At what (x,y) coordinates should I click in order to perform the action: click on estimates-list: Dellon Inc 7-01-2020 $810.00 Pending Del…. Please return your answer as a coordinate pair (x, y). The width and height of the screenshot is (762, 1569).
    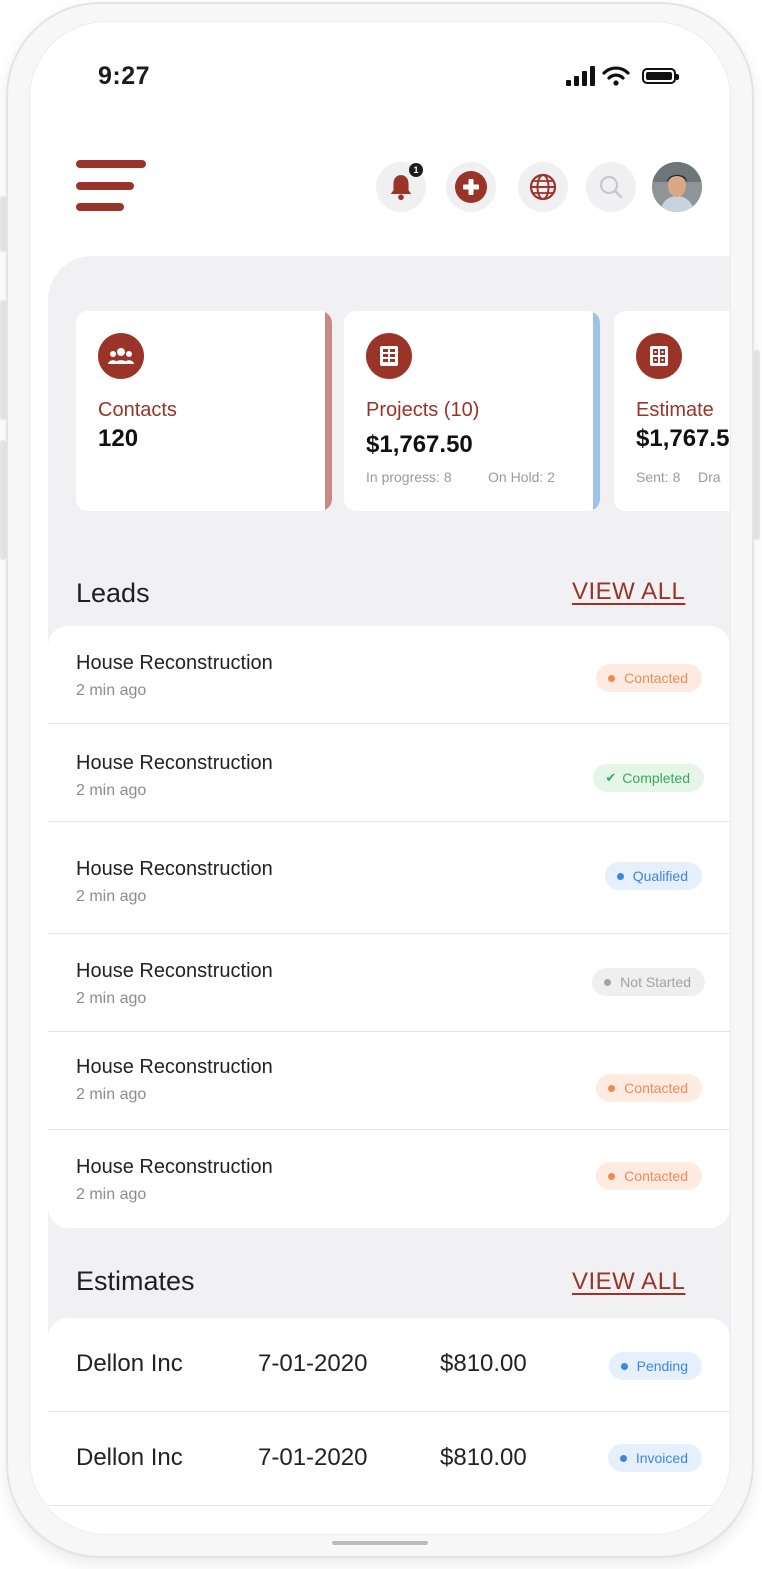
    Looking at the image, I should click on (389, 1426).